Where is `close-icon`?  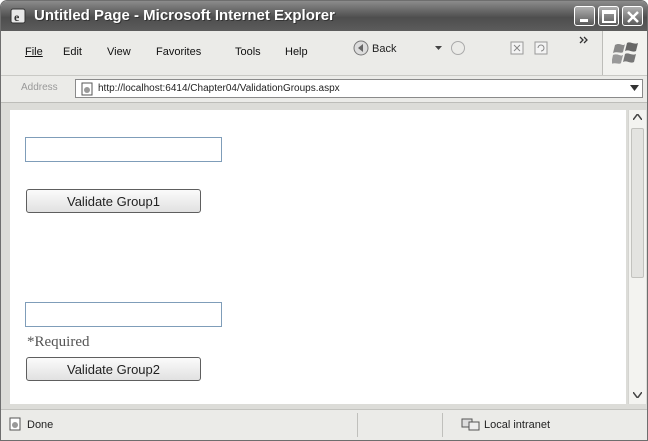 close-icon is located at coordinates (633, 17).